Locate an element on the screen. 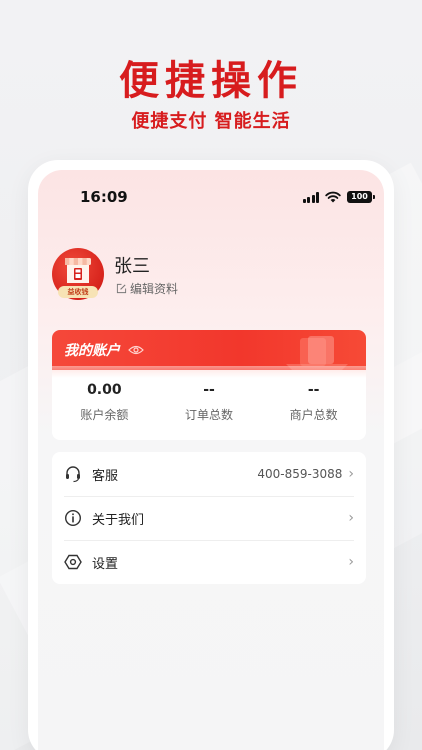  menu-card: 客服 400-859-3088 › 关于我们 › 设置 › is located at coordinates (209, 518).